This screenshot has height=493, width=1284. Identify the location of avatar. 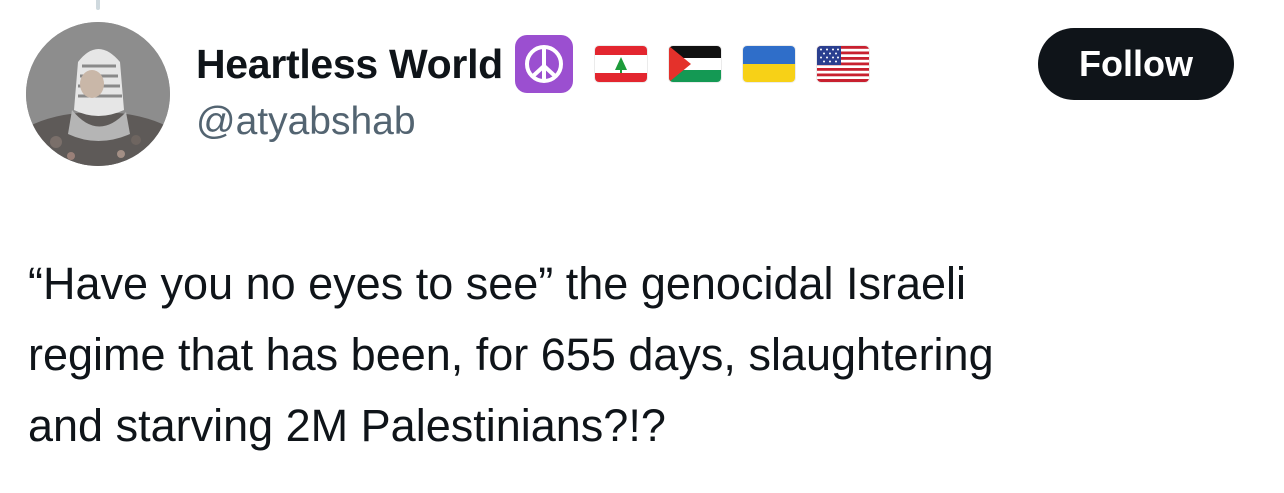
(98, 94).